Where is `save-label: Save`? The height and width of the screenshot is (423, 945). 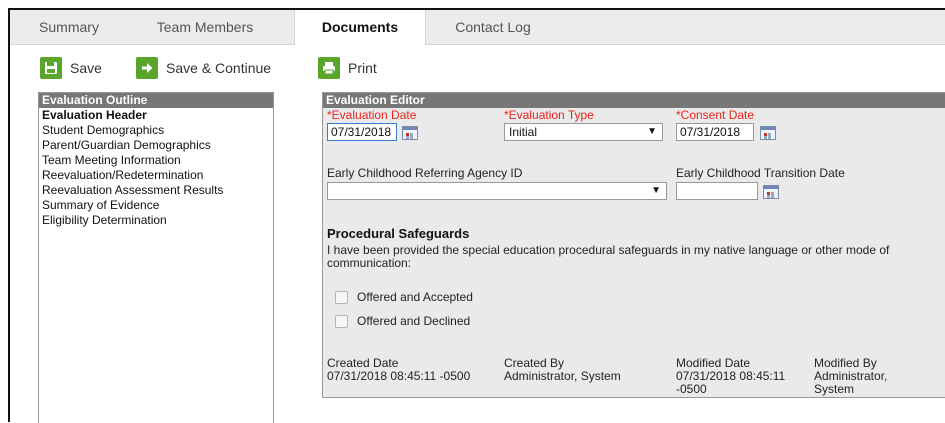
save-label: Save is located at coordinates (86, 68).